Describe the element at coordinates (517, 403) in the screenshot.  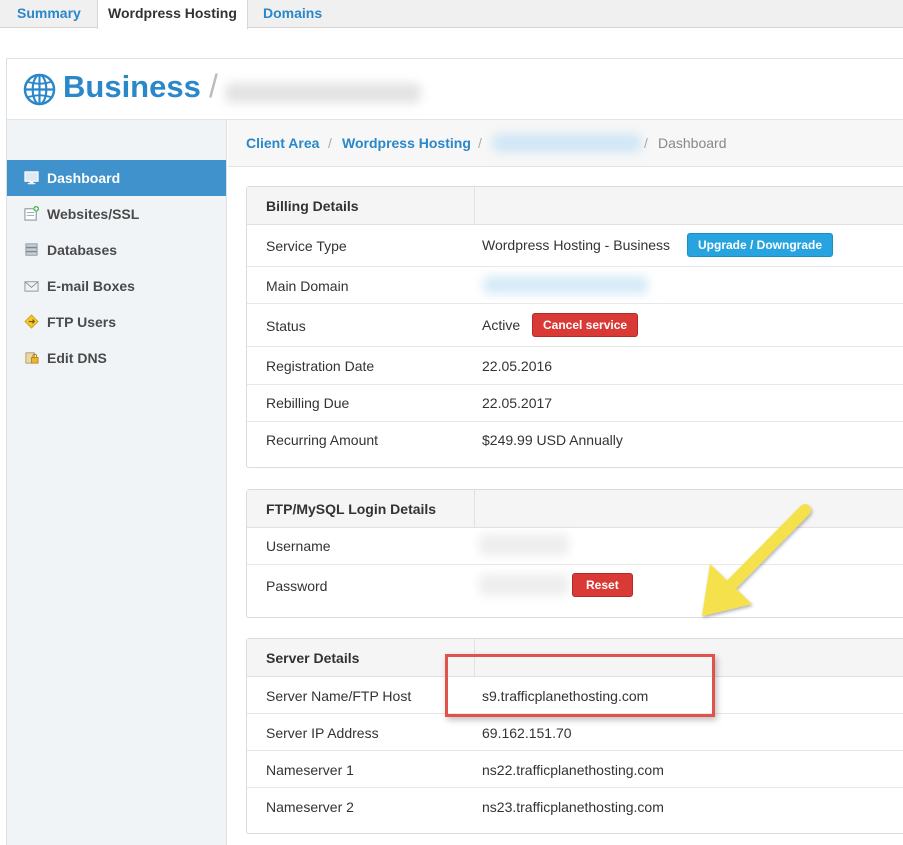
I see `row-value: 22.05.2017` at that location.